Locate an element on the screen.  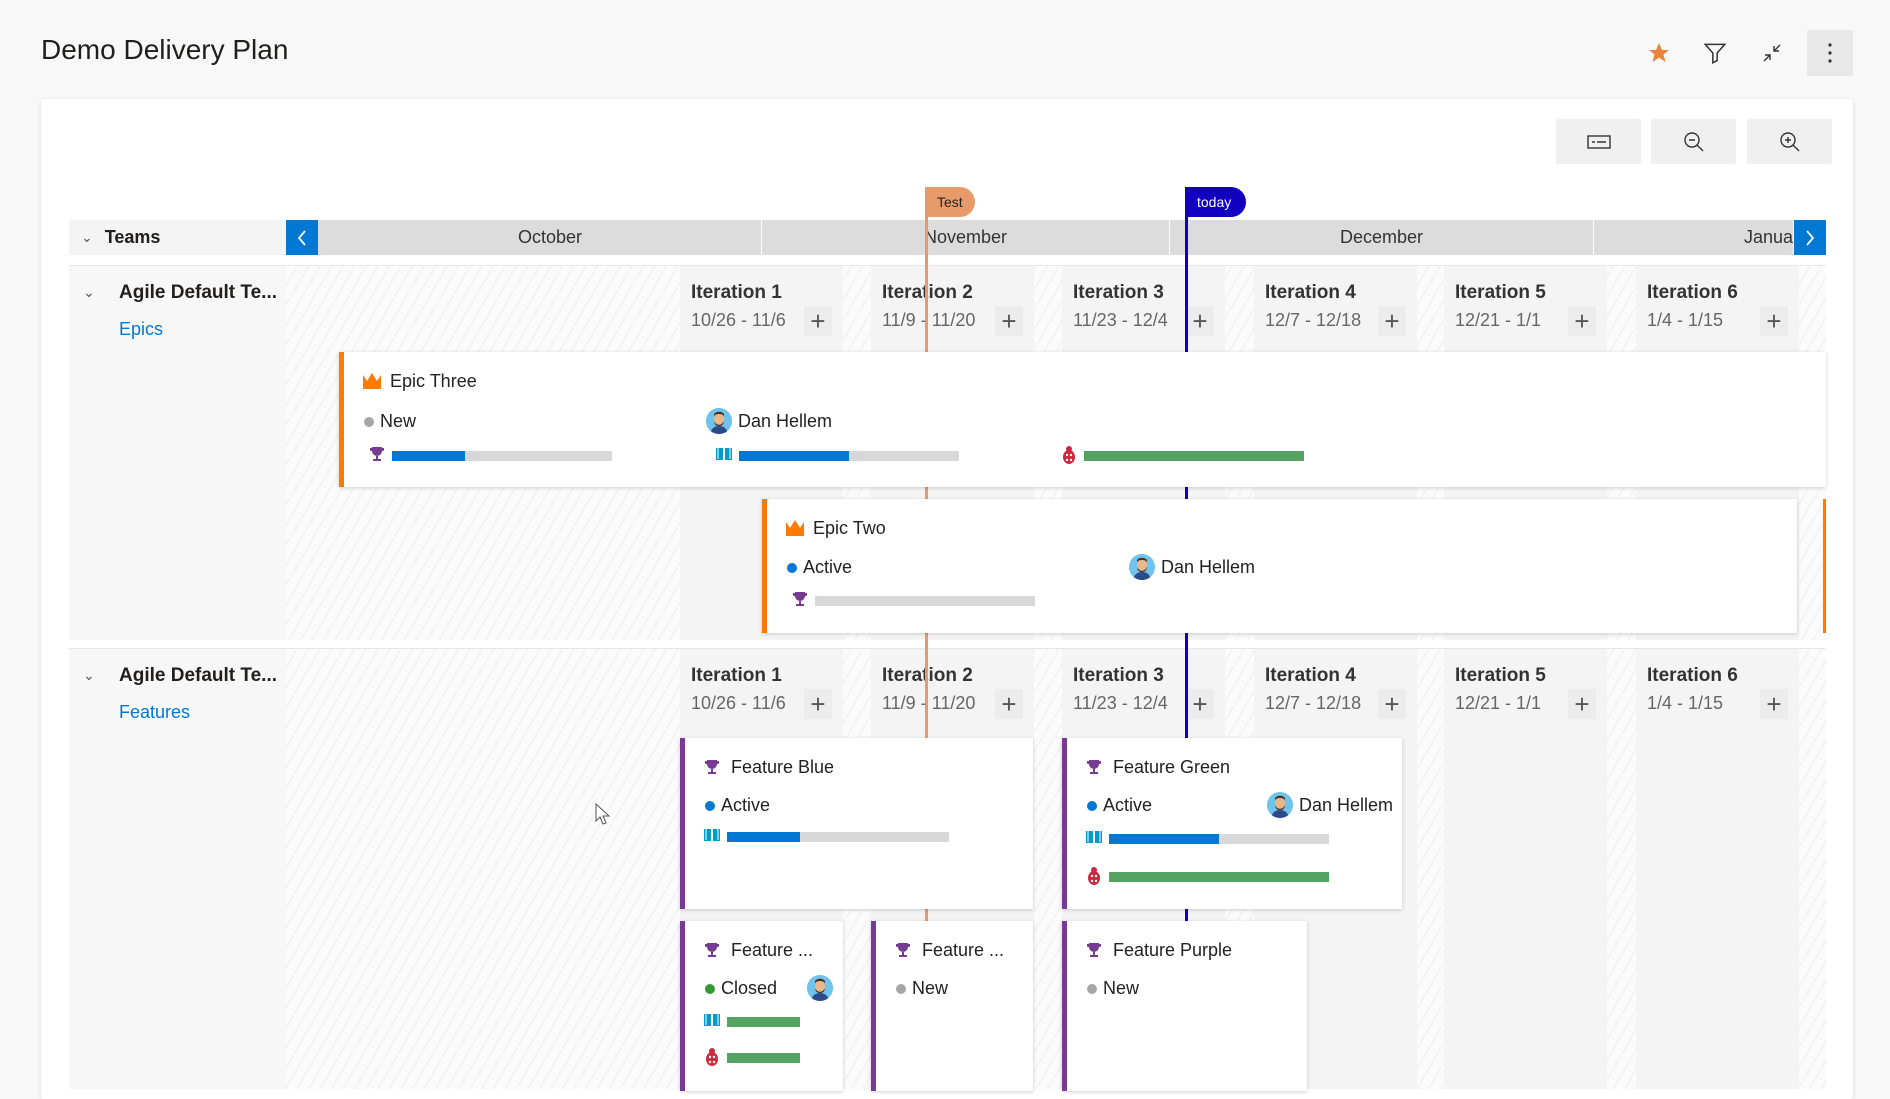
work-item-card: Epic Two Active Dan Hellem is located at coordinates (1279, 566).